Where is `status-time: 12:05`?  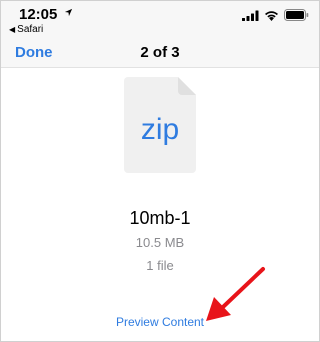 status-time: 12:05 is located at coordinates (38, 14).